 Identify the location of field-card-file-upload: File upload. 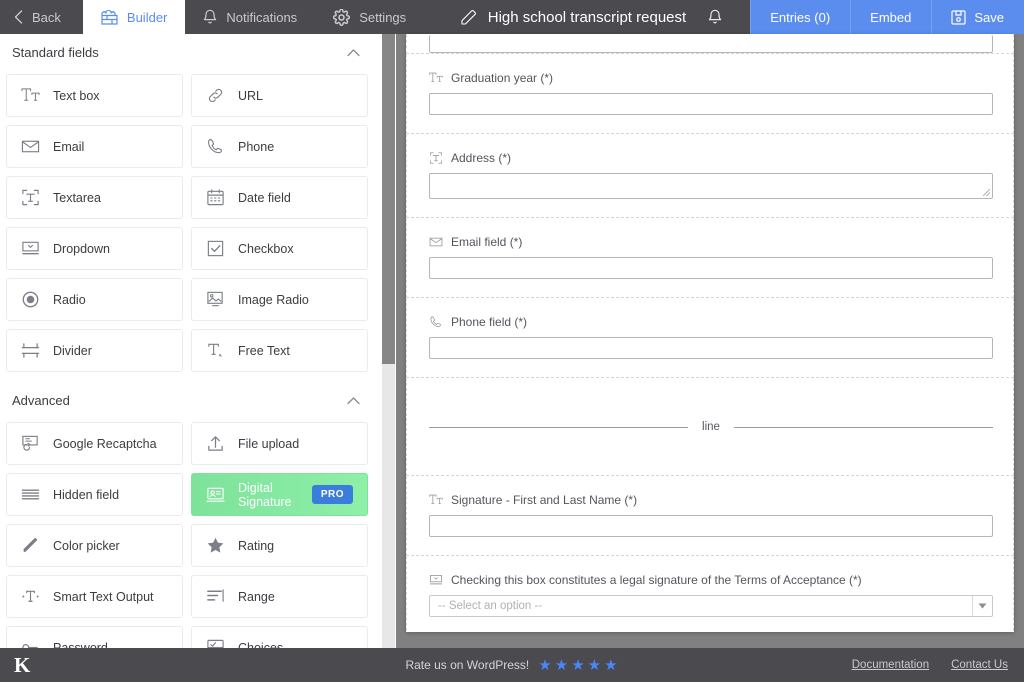
(279, 443).